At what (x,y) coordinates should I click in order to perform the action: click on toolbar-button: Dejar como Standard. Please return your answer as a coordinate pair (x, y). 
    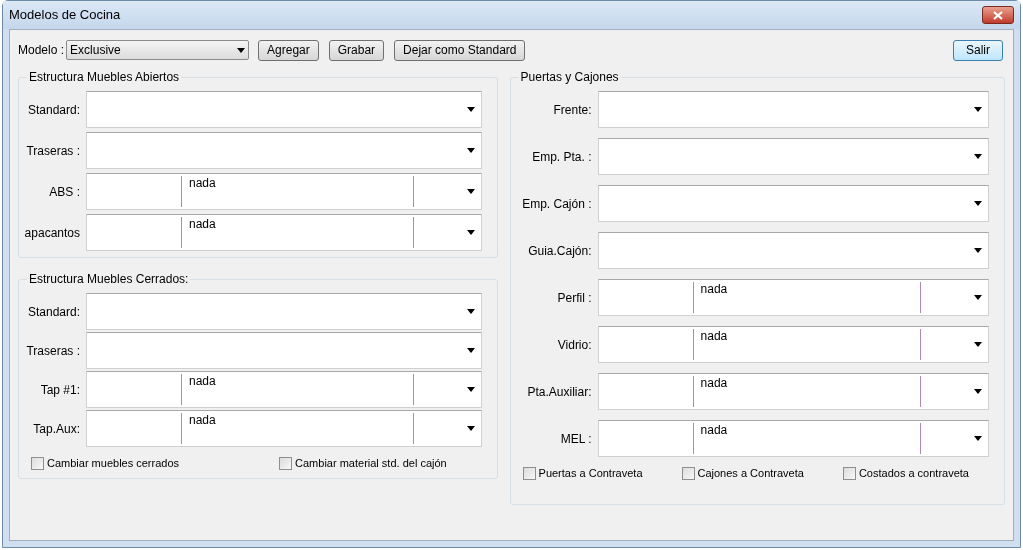
    Looking at the image, I should click on (460, 50).